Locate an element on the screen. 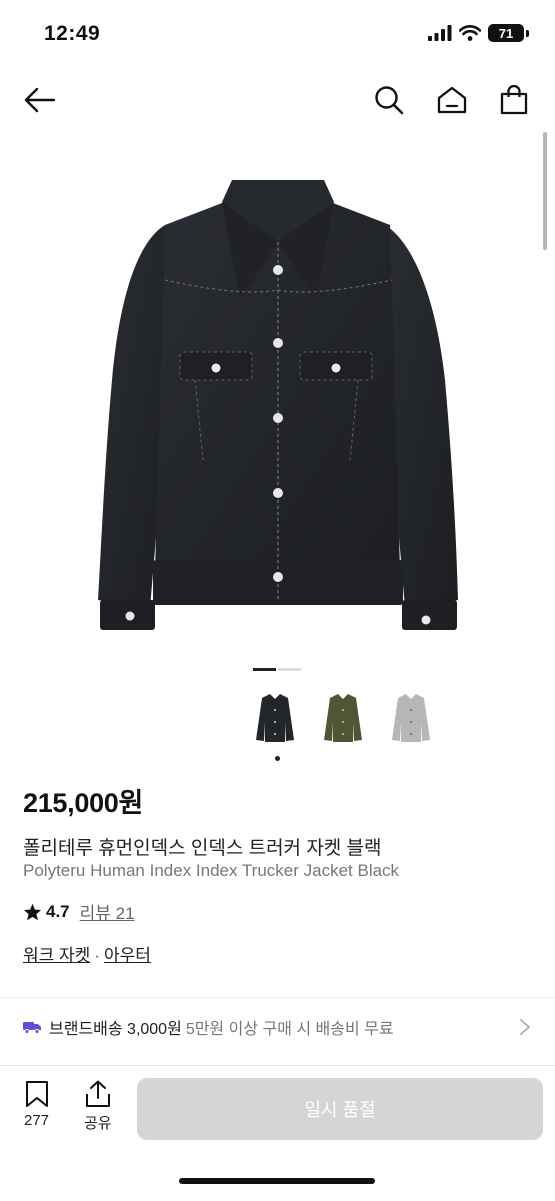  jacket-thumb-black is located at coordinates (275, 718).